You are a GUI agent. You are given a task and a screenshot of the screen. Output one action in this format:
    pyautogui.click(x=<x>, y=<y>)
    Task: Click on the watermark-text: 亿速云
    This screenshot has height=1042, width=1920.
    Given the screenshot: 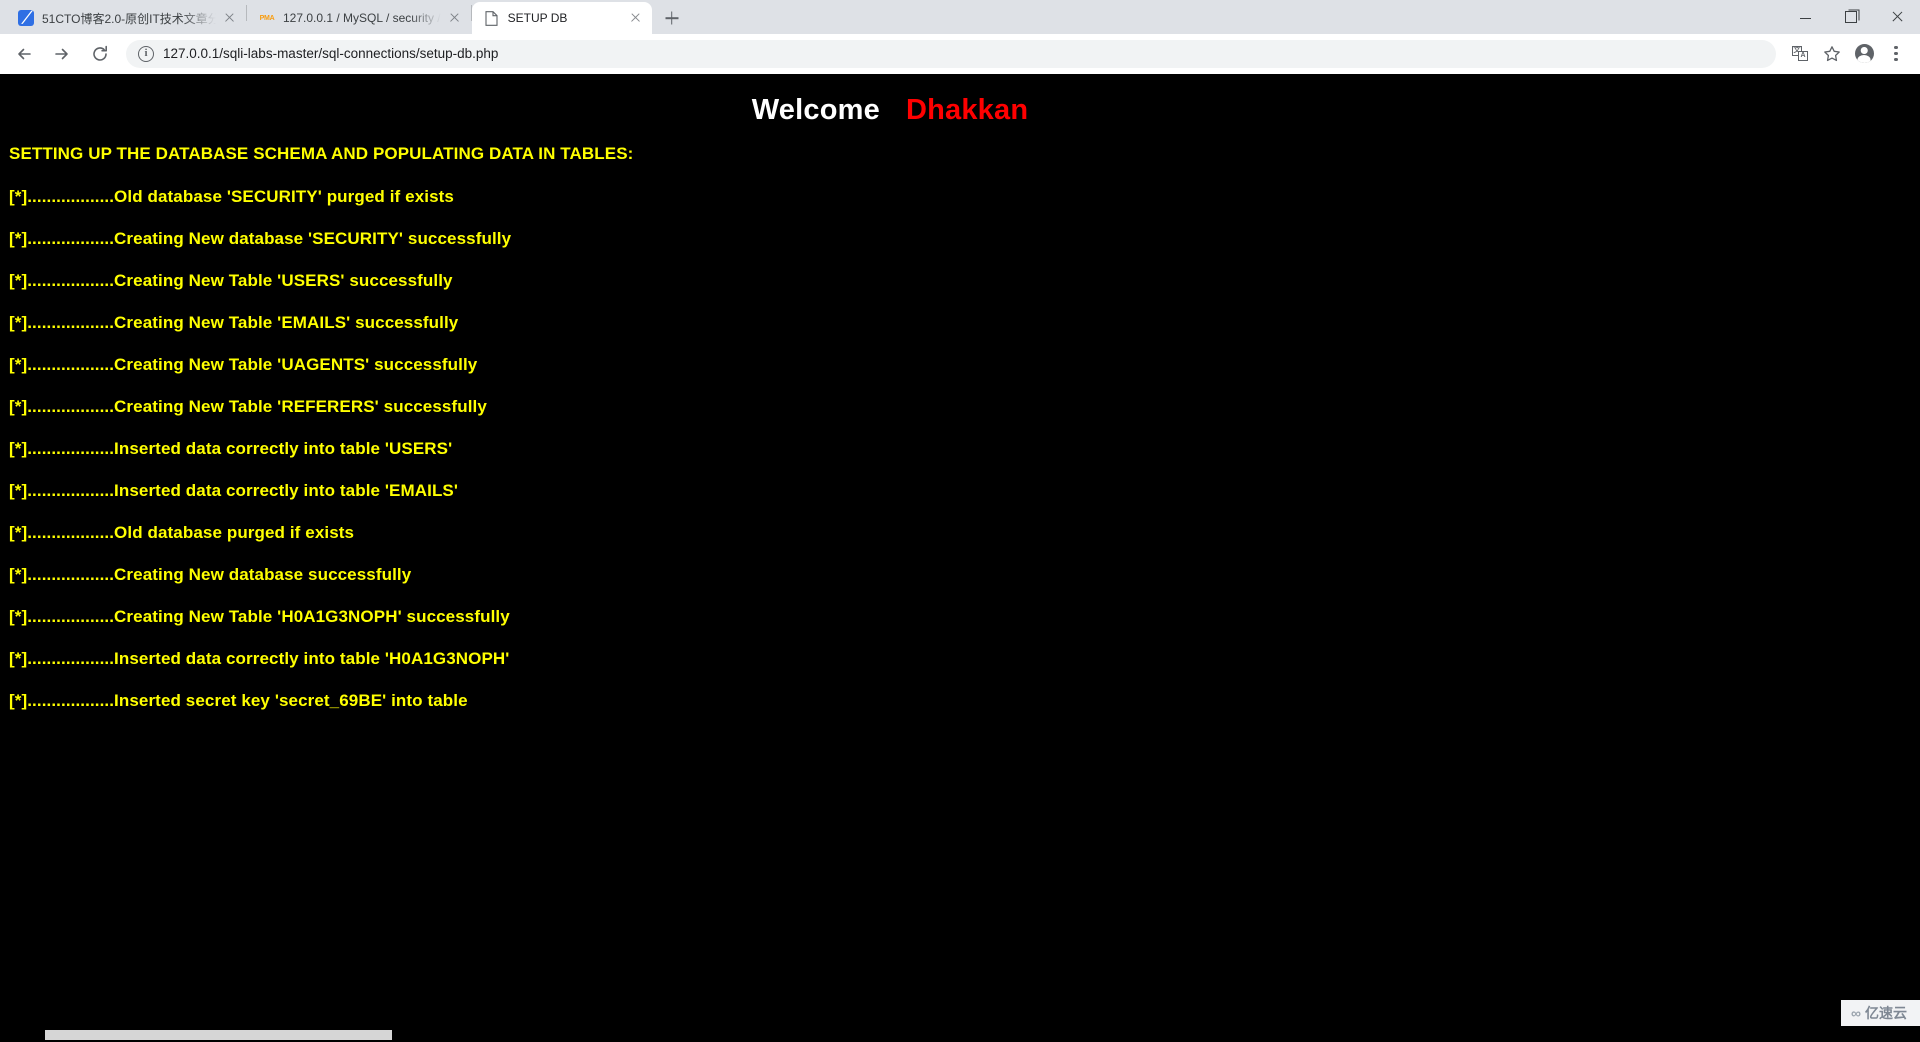 What is the action you would take?
    pyautogui.click(x=1886, y=1013)
    